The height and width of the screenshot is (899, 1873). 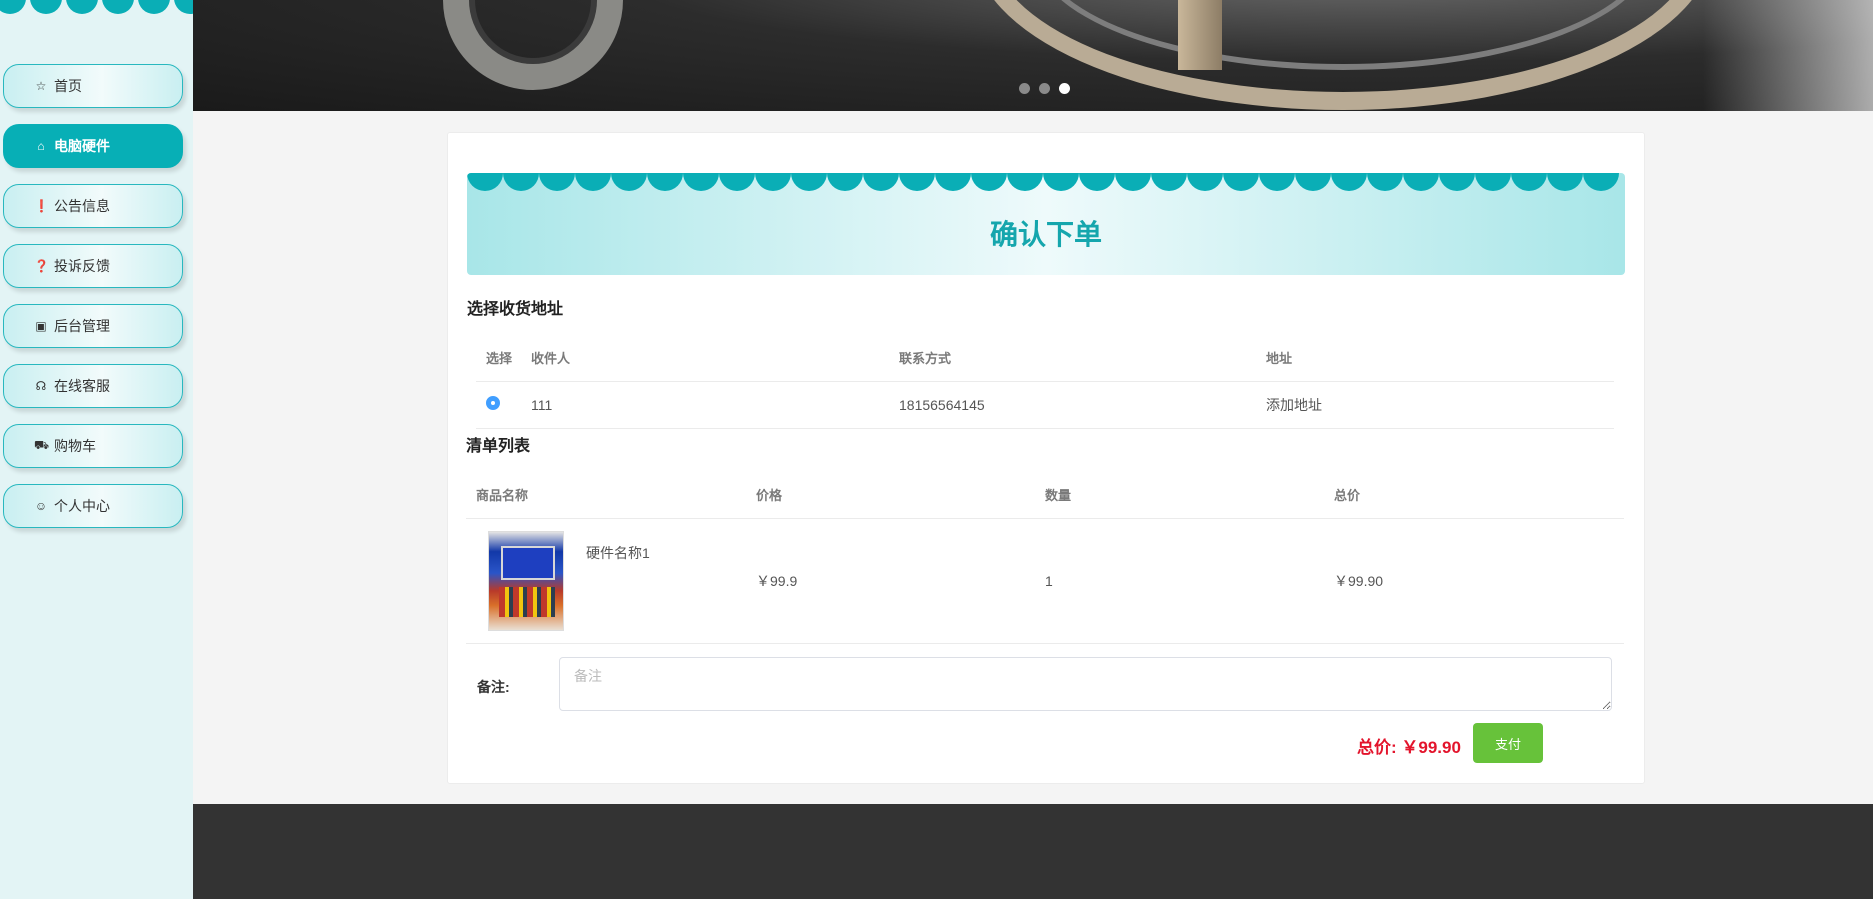 What do you see at coordinates (41, 326) in the screenshot?
I see `briefcase-icon: ▣` at bounding box center [41, 326].